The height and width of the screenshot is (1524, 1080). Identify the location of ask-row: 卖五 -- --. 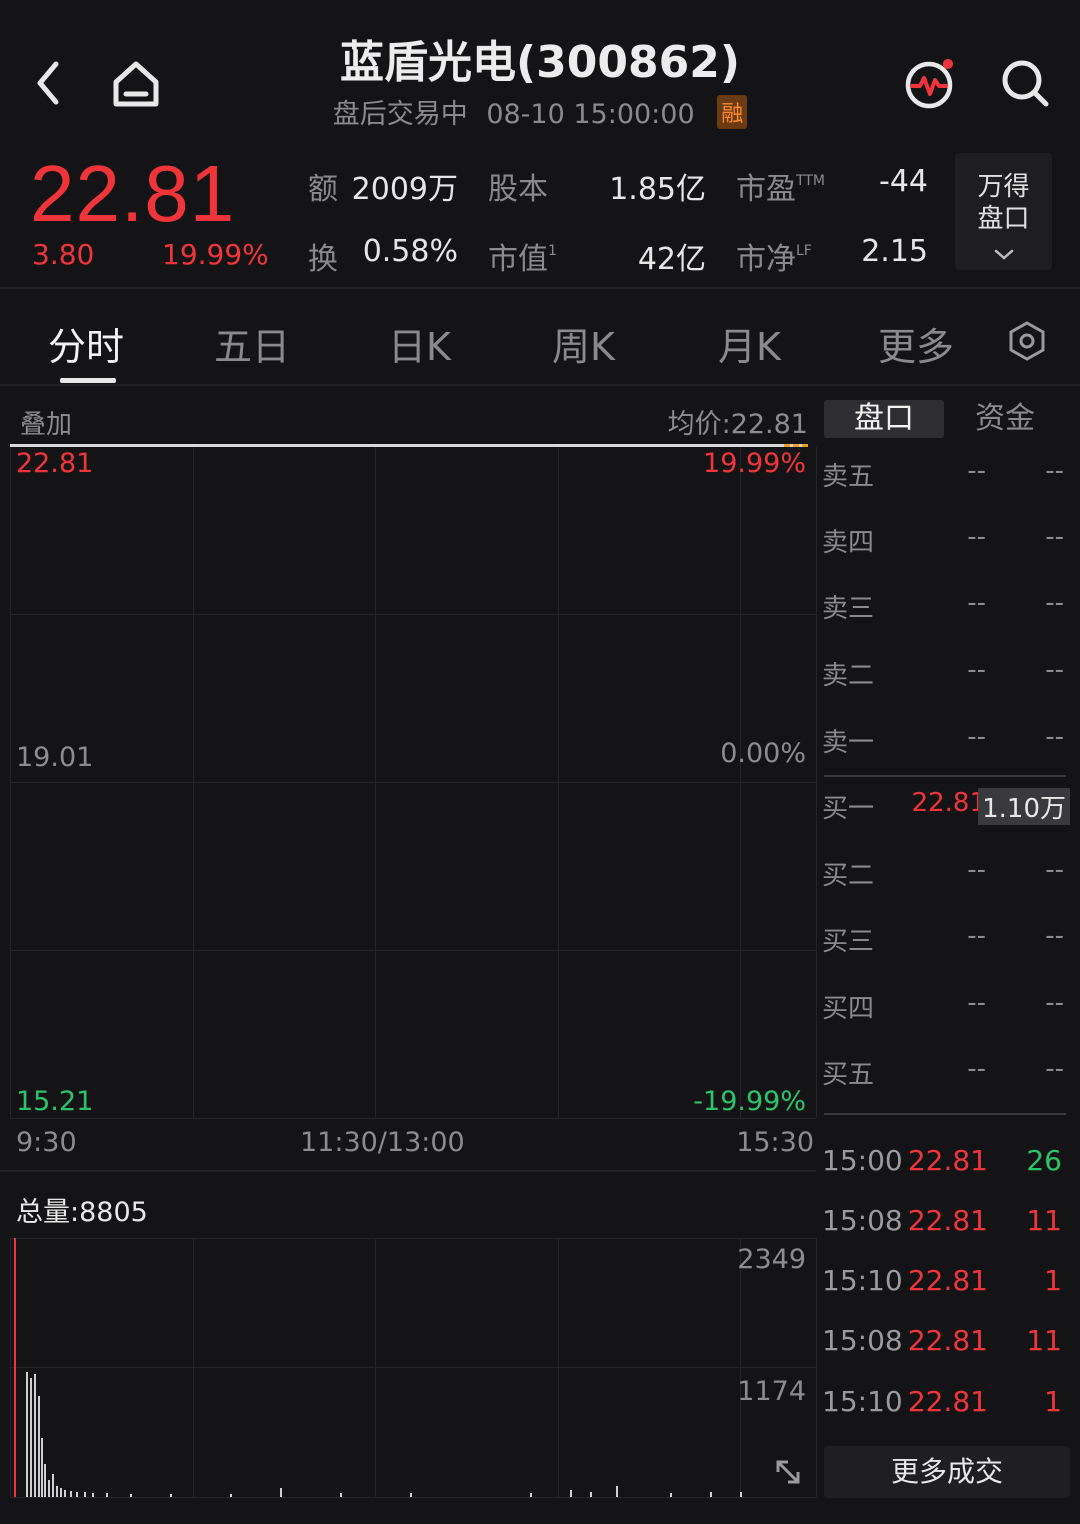
(947, 476).